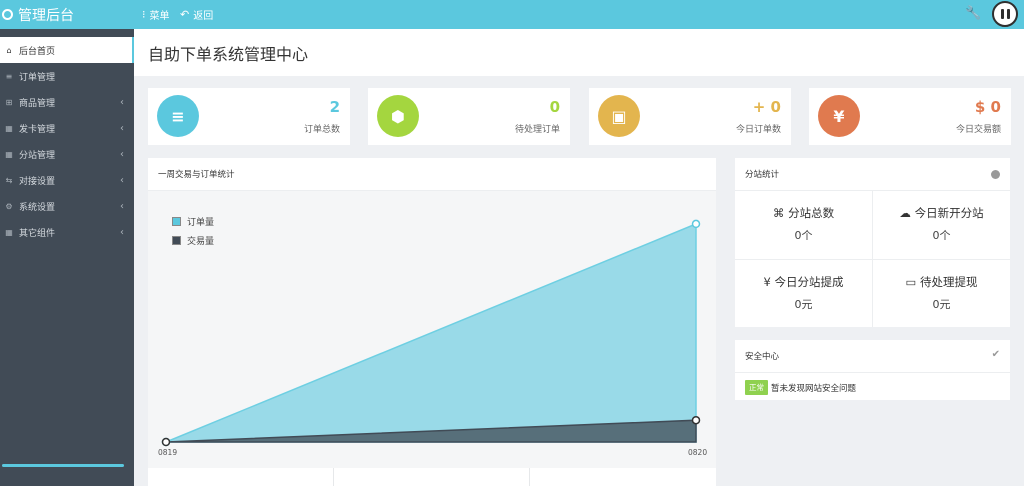  I want to click on legend-item: 交易量, so click(193, 240).